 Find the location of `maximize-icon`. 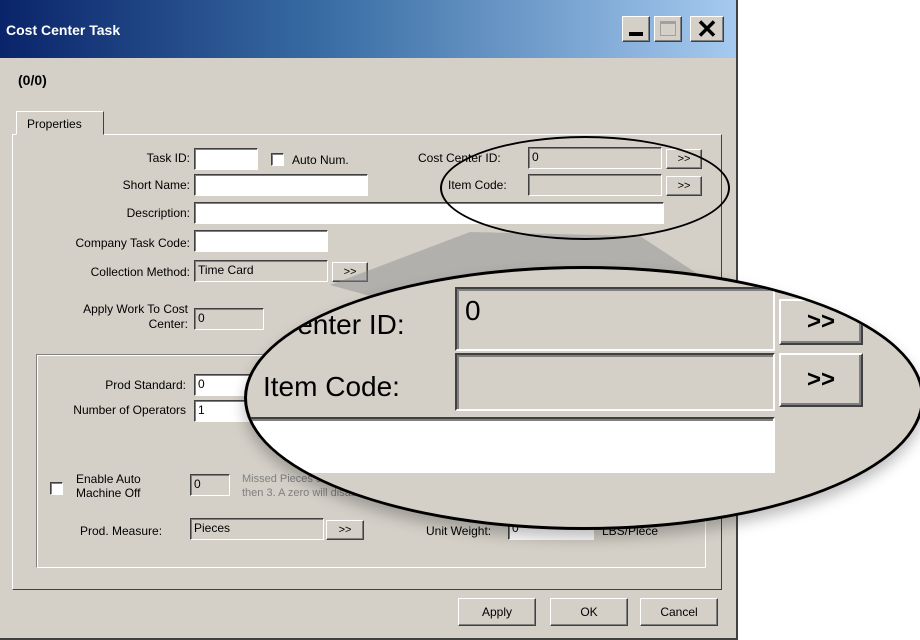

maximize-icon is located at coordinates (668, 28).